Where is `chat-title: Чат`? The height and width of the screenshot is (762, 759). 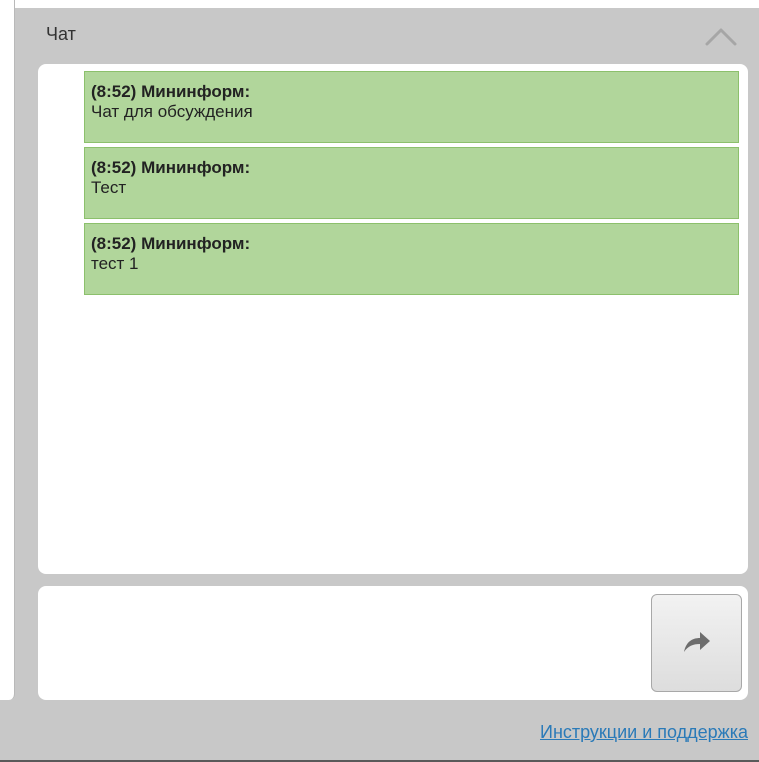 chat-title: Чат is located at coordinates (61, 34).